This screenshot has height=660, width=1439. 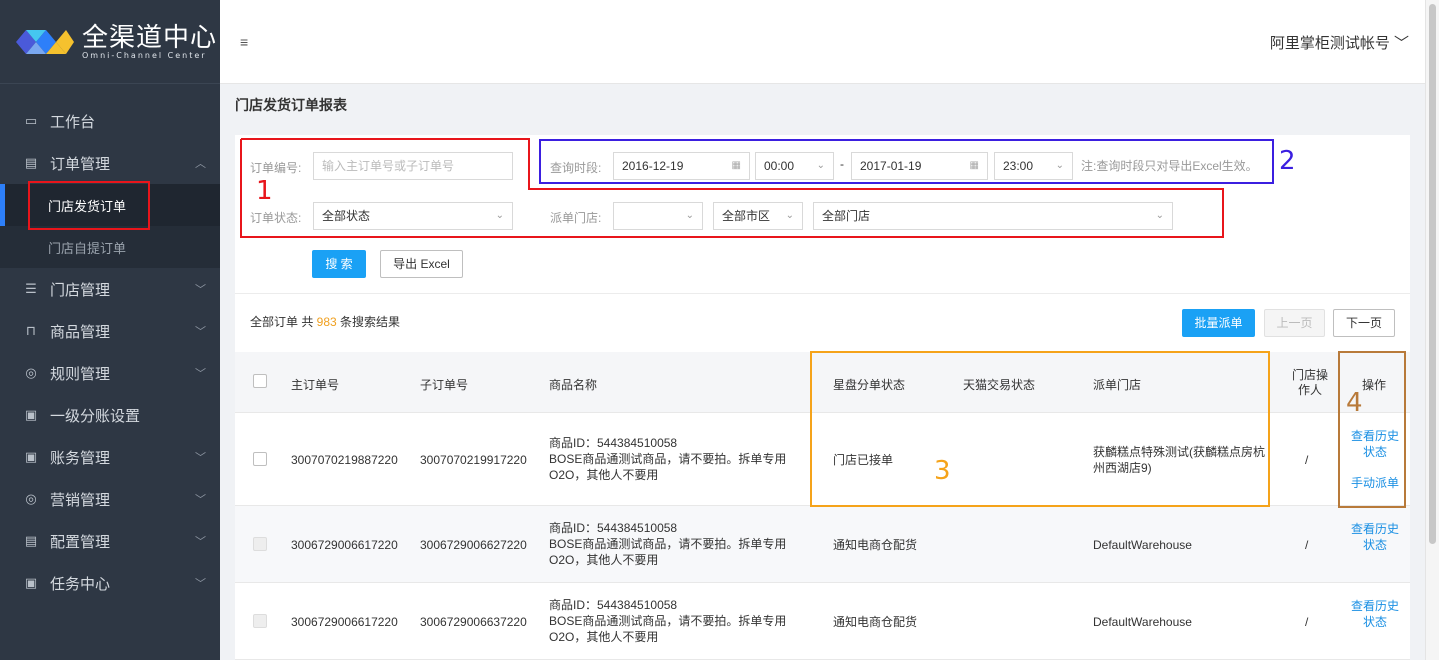 What do you see at coordinates (999, 385) in the screenshot?
I see `col-tmall-status: 天猫交易状态` at bounding box center [999, 385].